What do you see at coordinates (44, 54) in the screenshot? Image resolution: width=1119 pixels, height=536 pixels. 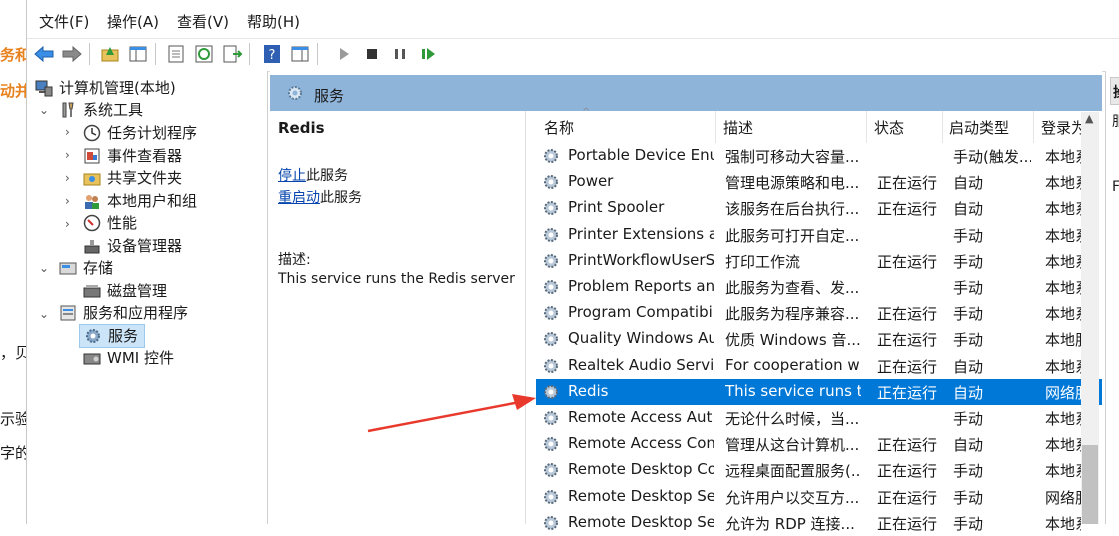 I see `back-arrow-icon` at bounding box center [44, 54].